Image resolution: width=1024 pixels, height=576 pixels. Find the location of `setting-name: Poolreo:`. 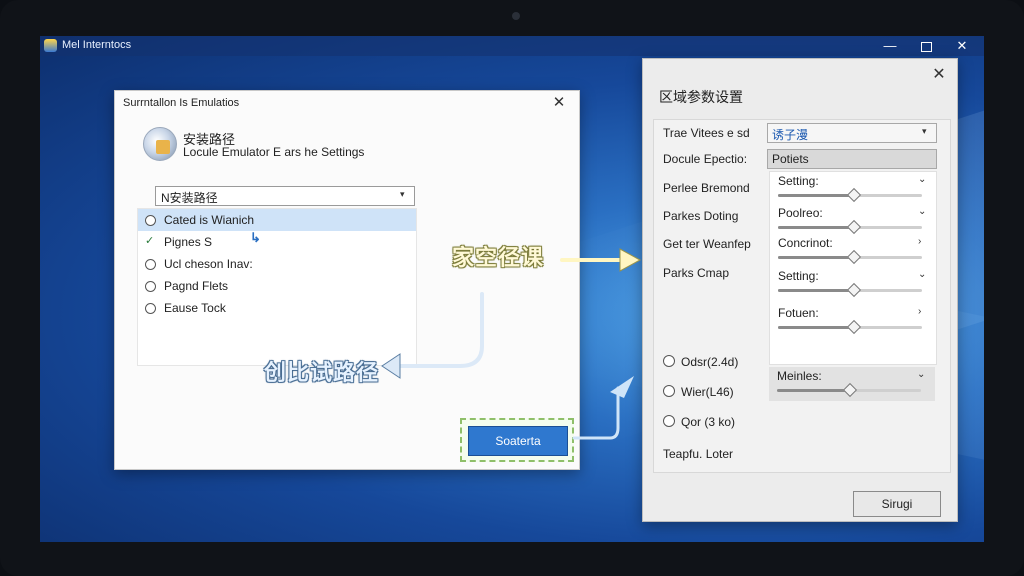

setting-name: Poolreo: is located at coordinates (800, 213).